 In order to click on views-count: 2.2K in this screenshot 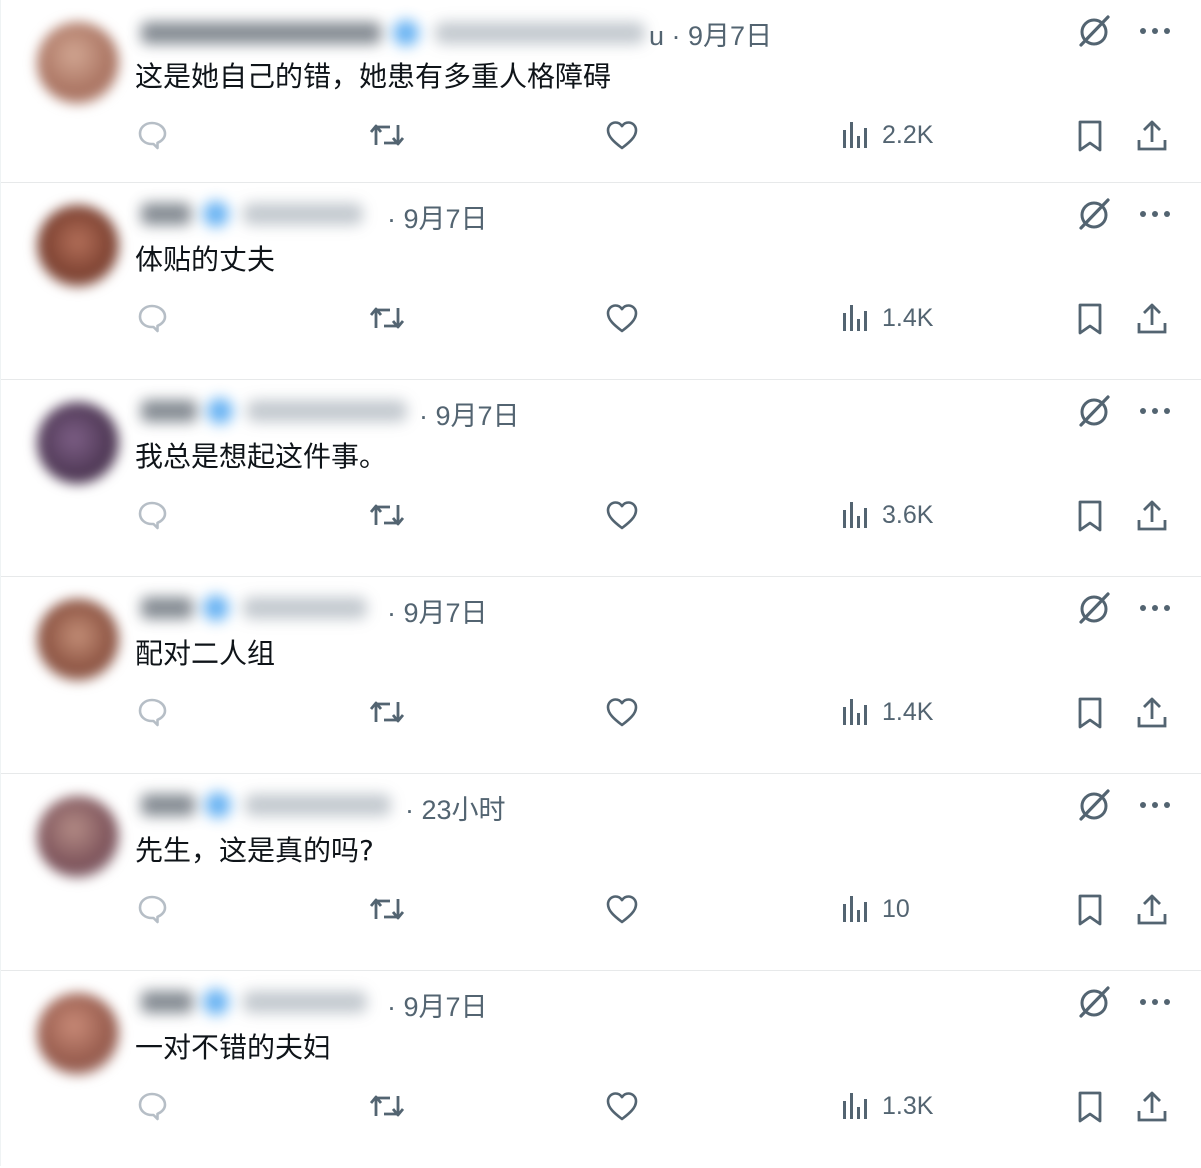, I will do `click(908, 134)`.